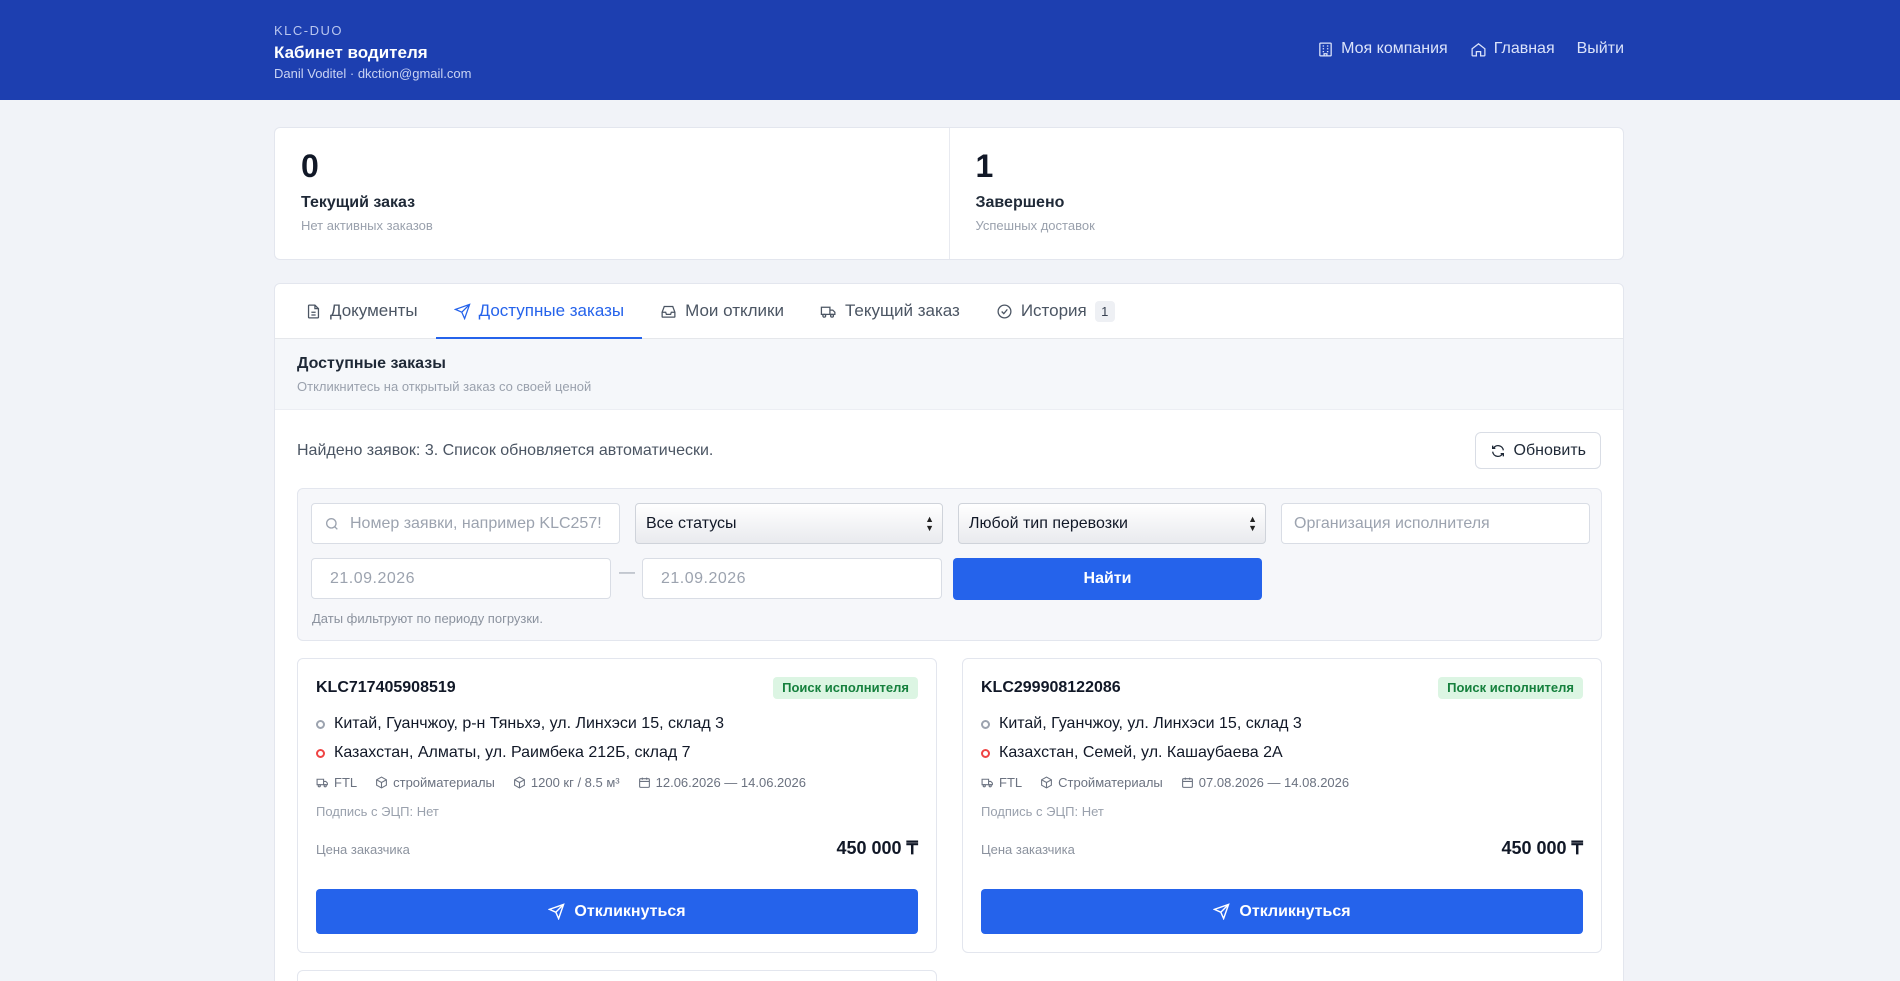 The image size is (1900, 981). What do you see at coordinates (612, 193) in the screenshot?
I see `stat-current-order: 0 Текущий заказ Нет активных заказов` at bounding box center [612, 193].